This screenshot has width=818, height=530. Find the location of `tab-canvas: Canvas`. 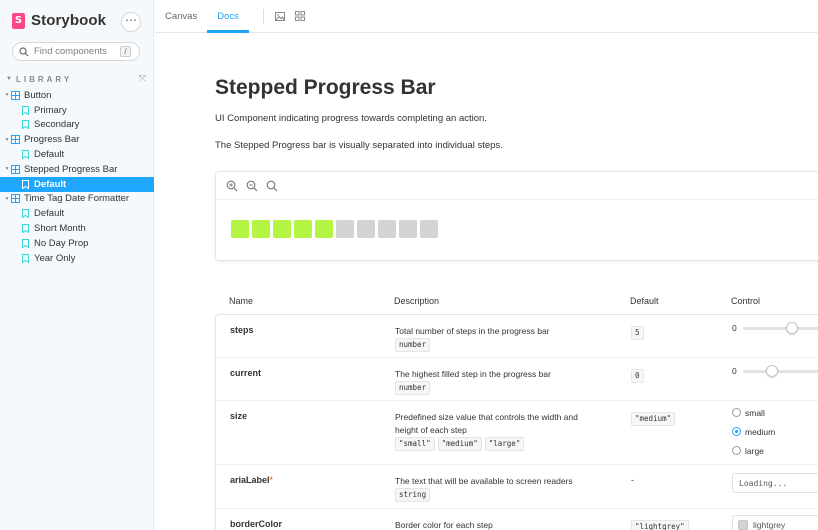

tab-canvas: Canvas is located at coordinates (181, 16).